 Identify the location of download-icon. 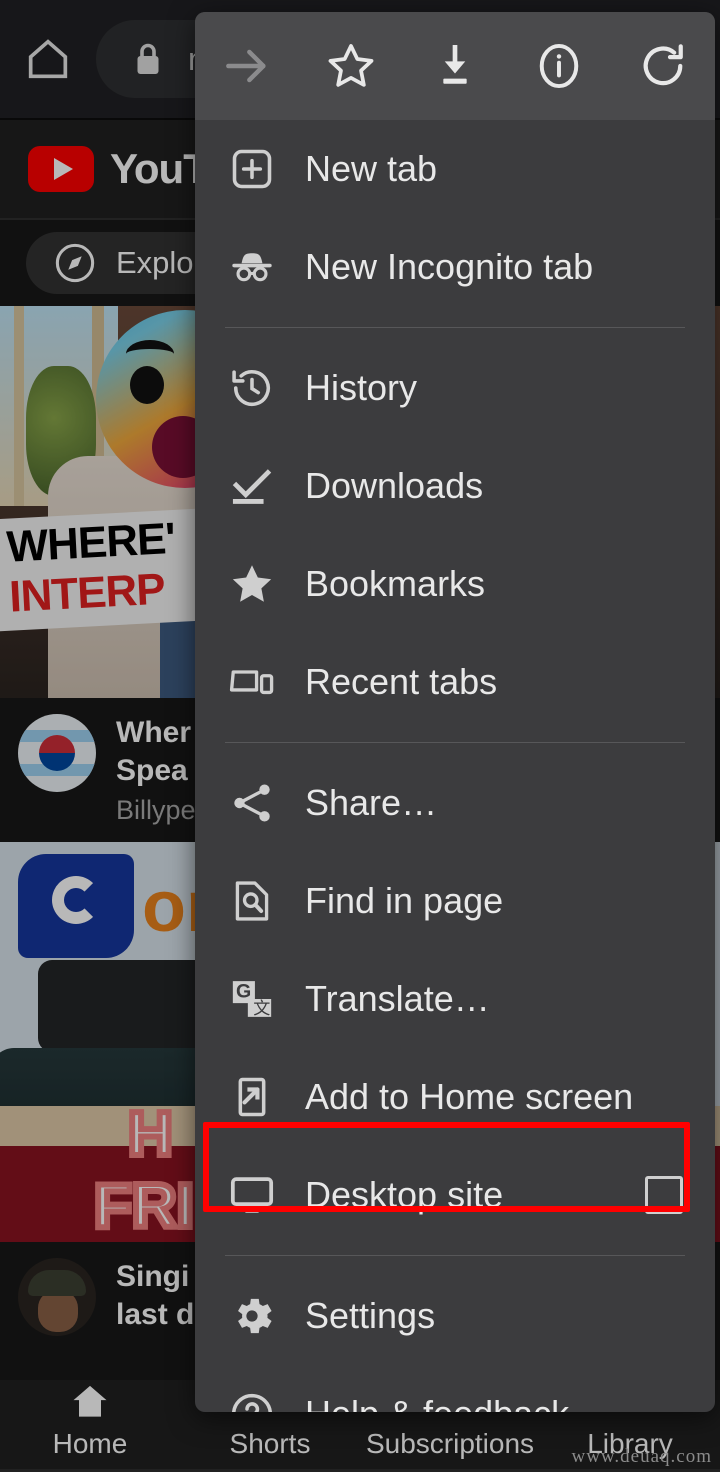
(455, 66).